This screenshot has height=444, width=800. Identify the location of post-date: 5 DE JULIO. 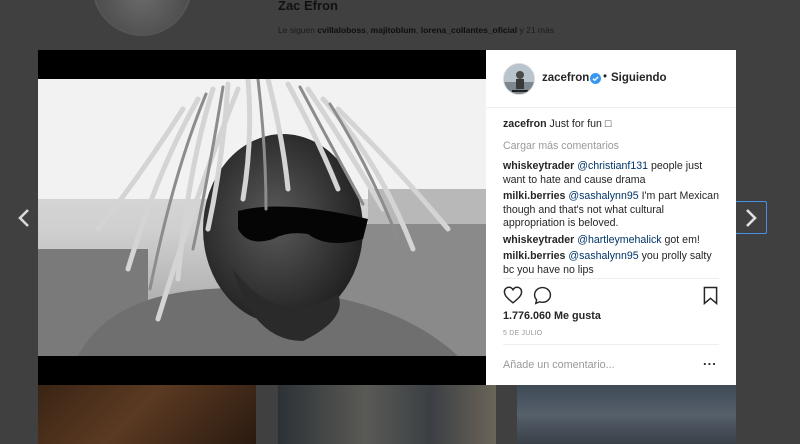
(522, 333).